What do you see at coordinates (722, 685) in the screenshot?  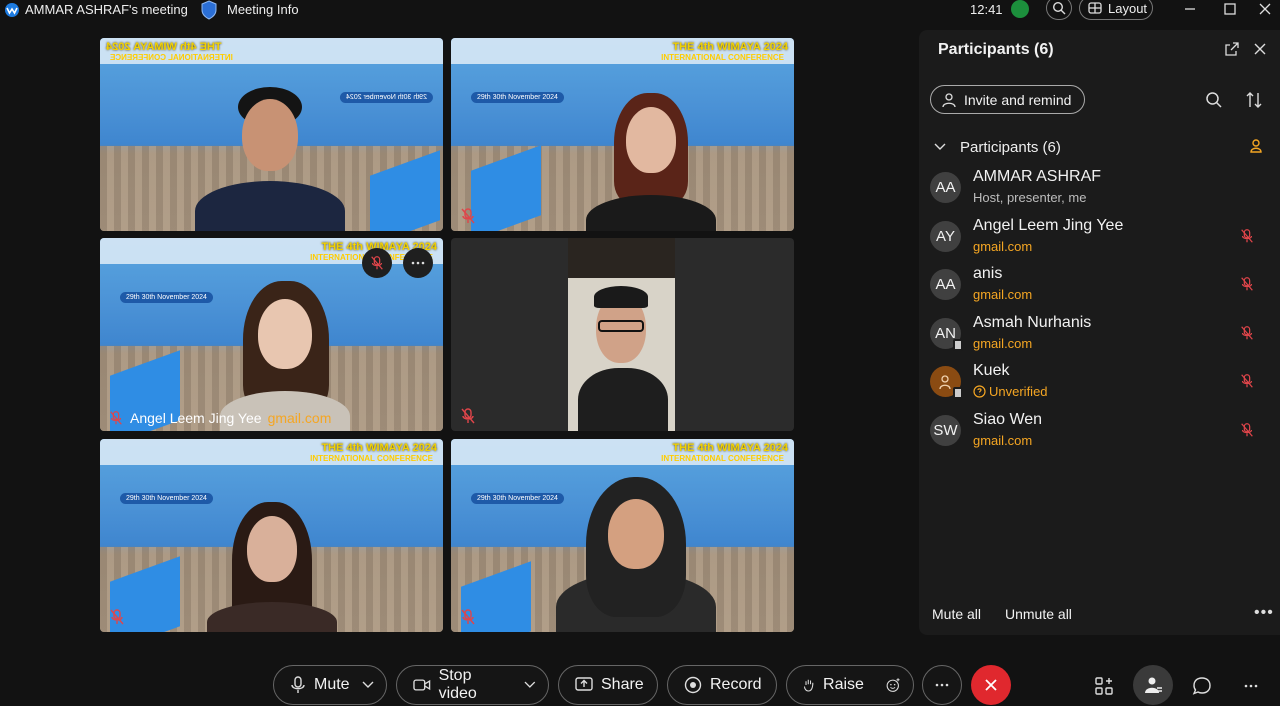 I see `record-button: Record` at bounding box center [722, 685].